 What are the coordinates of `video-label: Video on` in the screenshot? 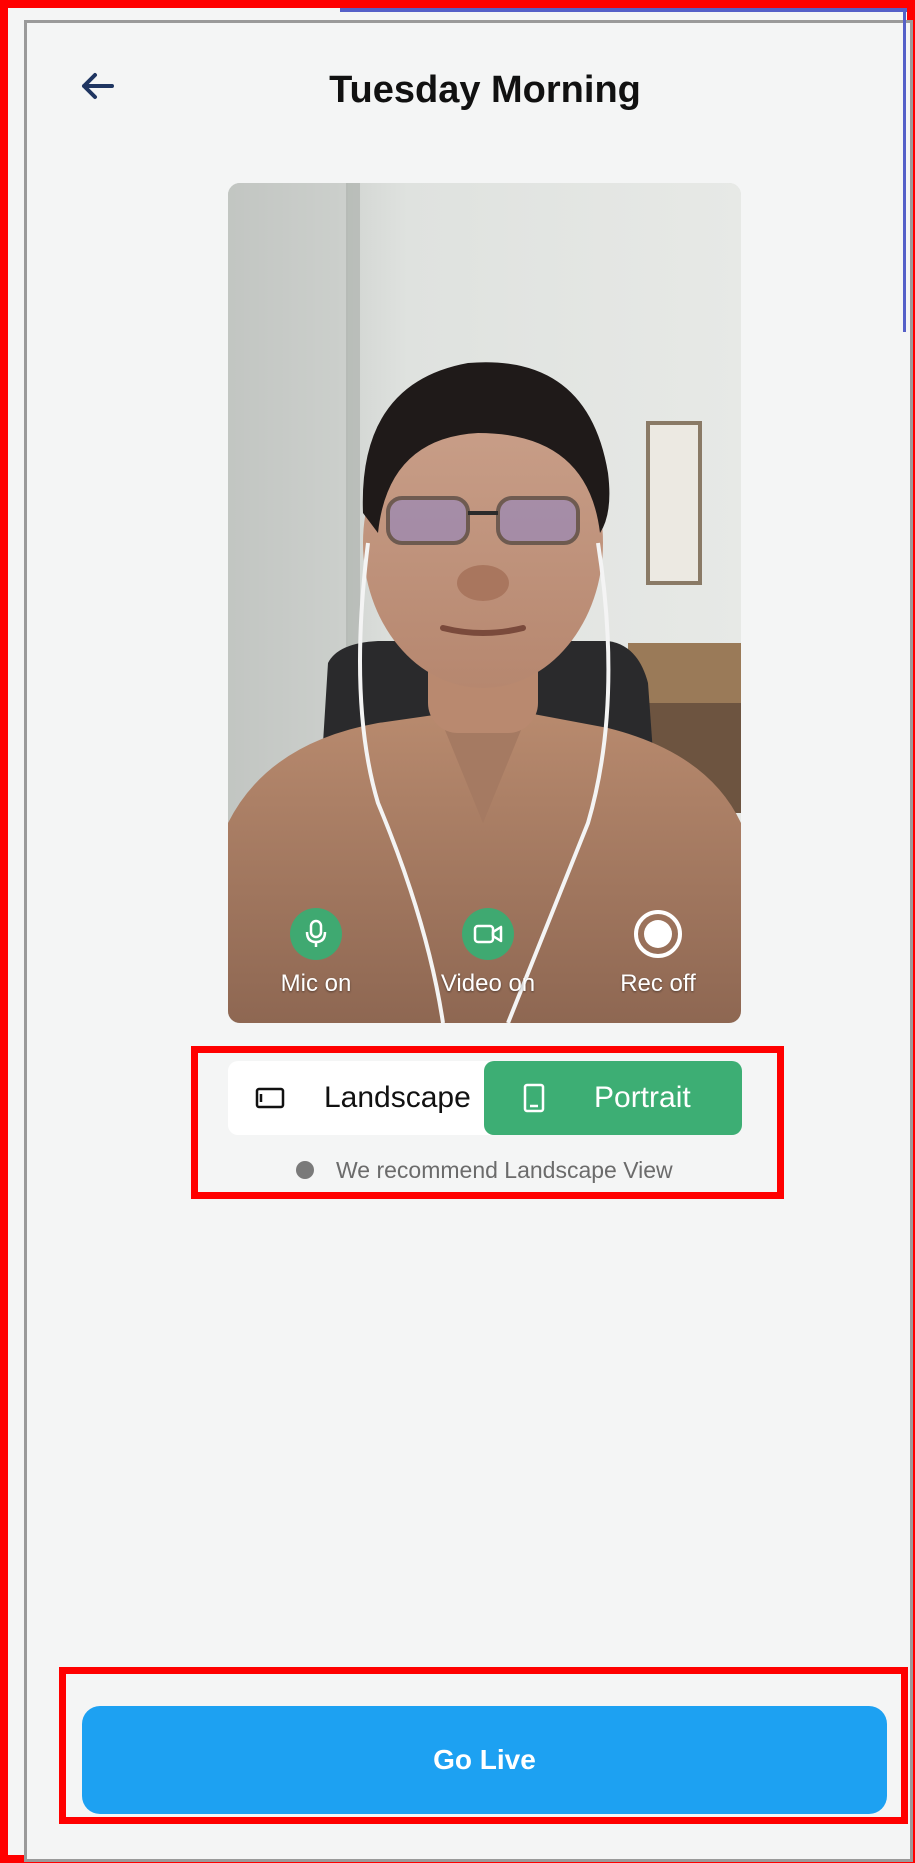 It's located at (488, 983).